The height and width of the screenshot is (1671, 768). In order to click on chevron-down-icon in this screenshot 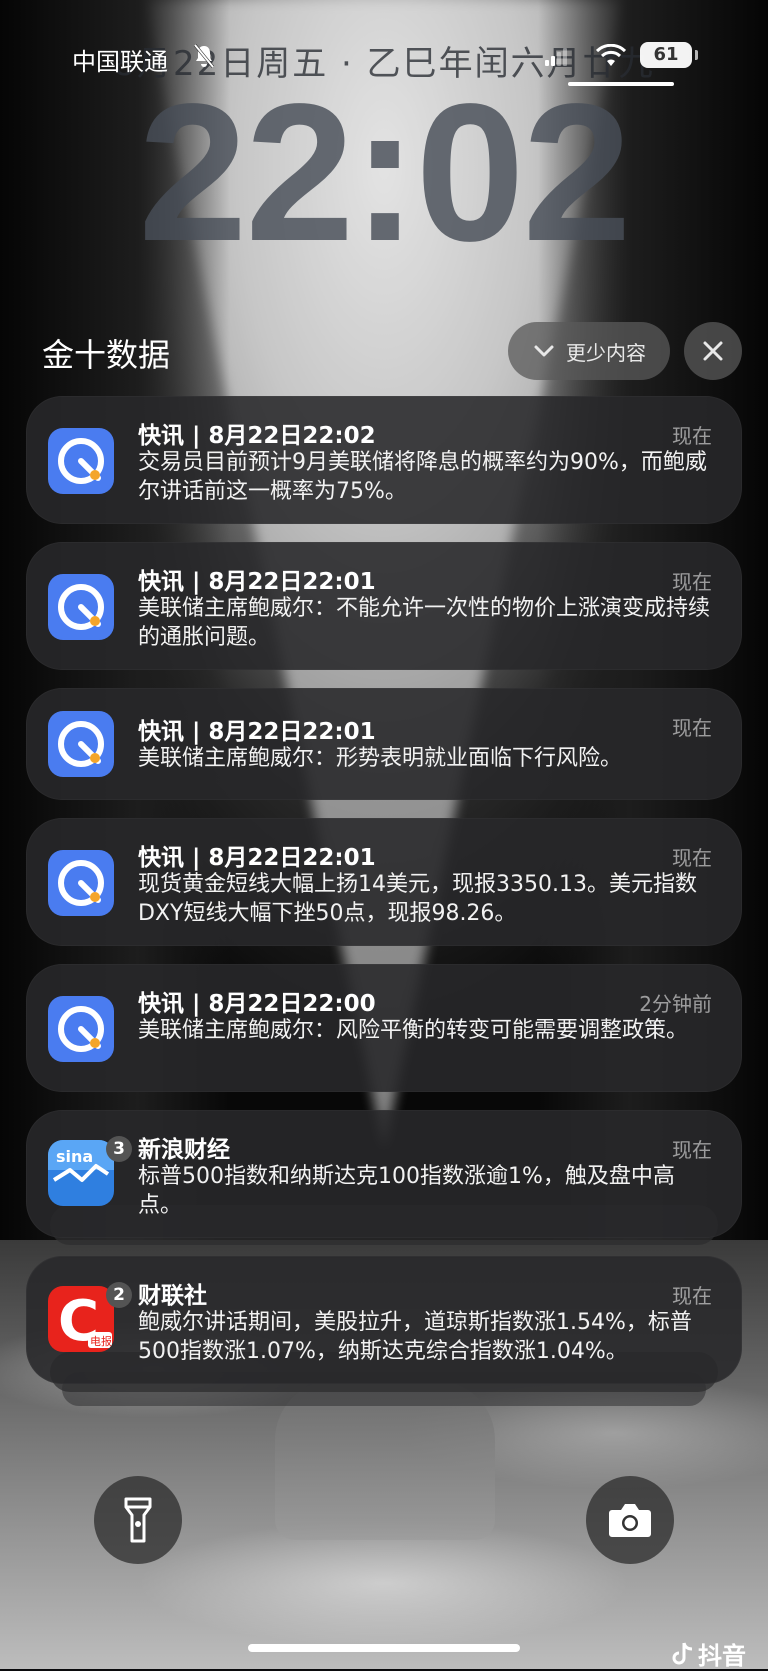, I will do `click(544, 351)`.